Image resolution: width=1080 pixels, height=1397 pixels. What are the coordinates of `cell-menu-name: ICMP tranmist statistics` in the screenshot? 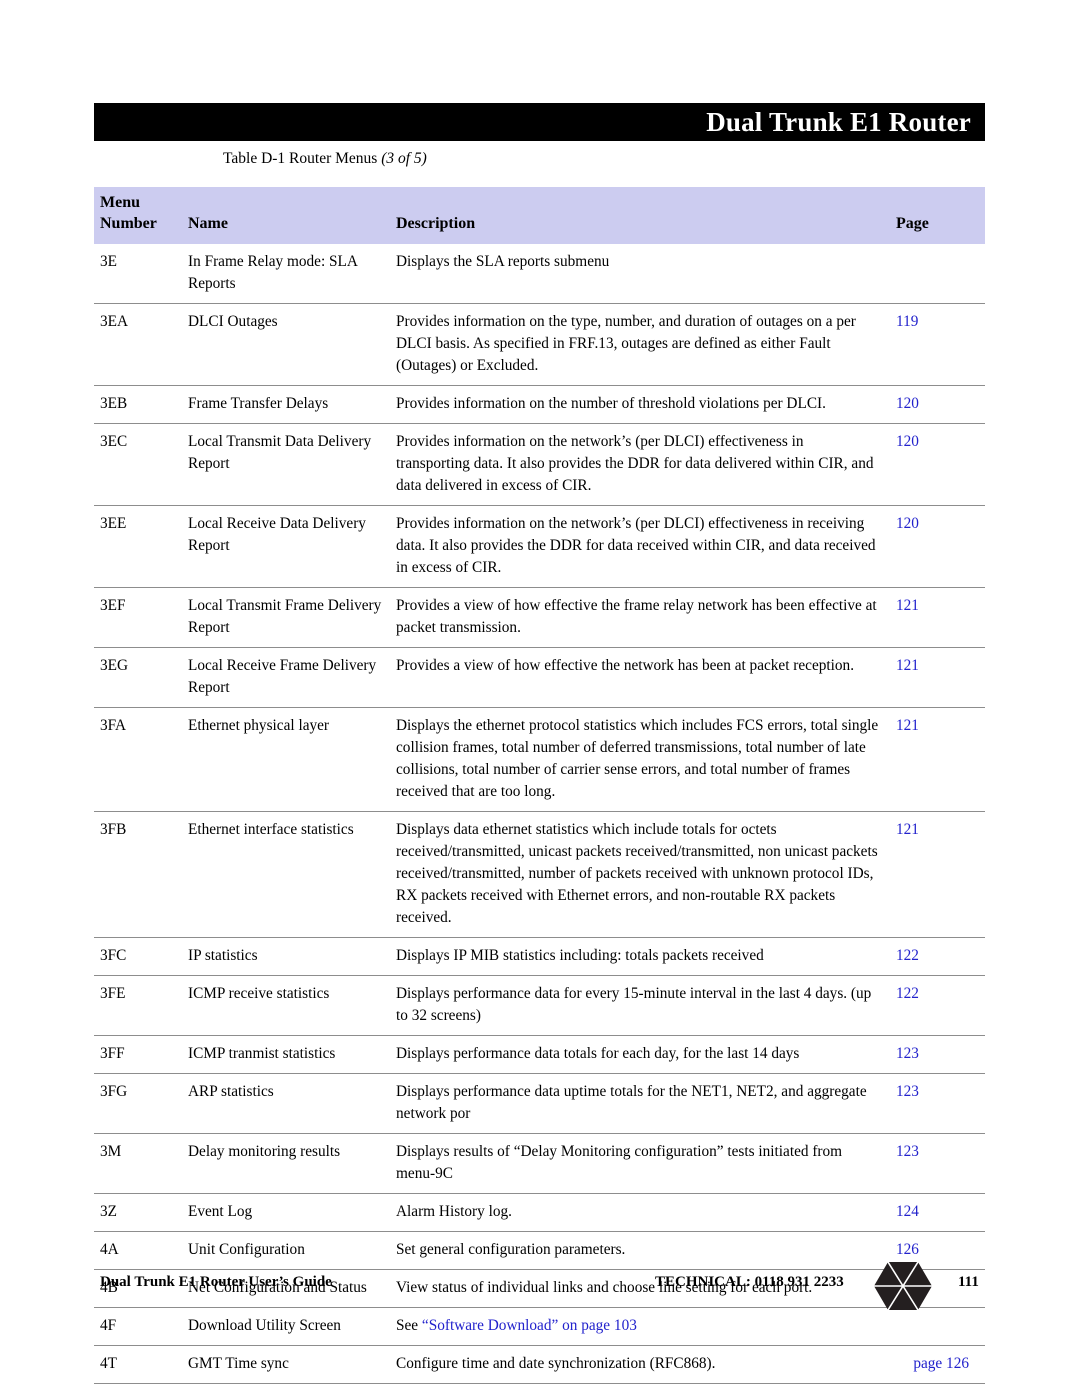 It's located at (286, 1054).